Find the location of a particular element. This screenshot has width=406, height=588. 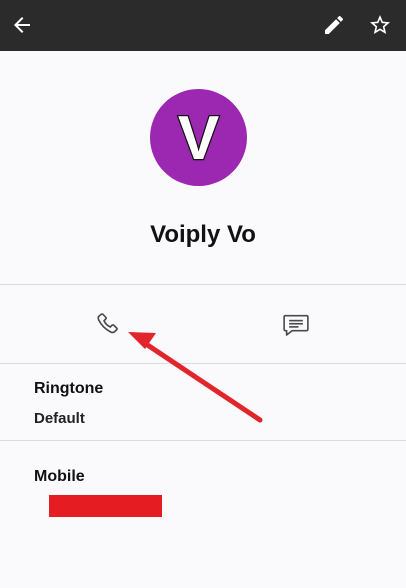

ringtone-row: Ringtone Default is located at coordinates (203, 402).